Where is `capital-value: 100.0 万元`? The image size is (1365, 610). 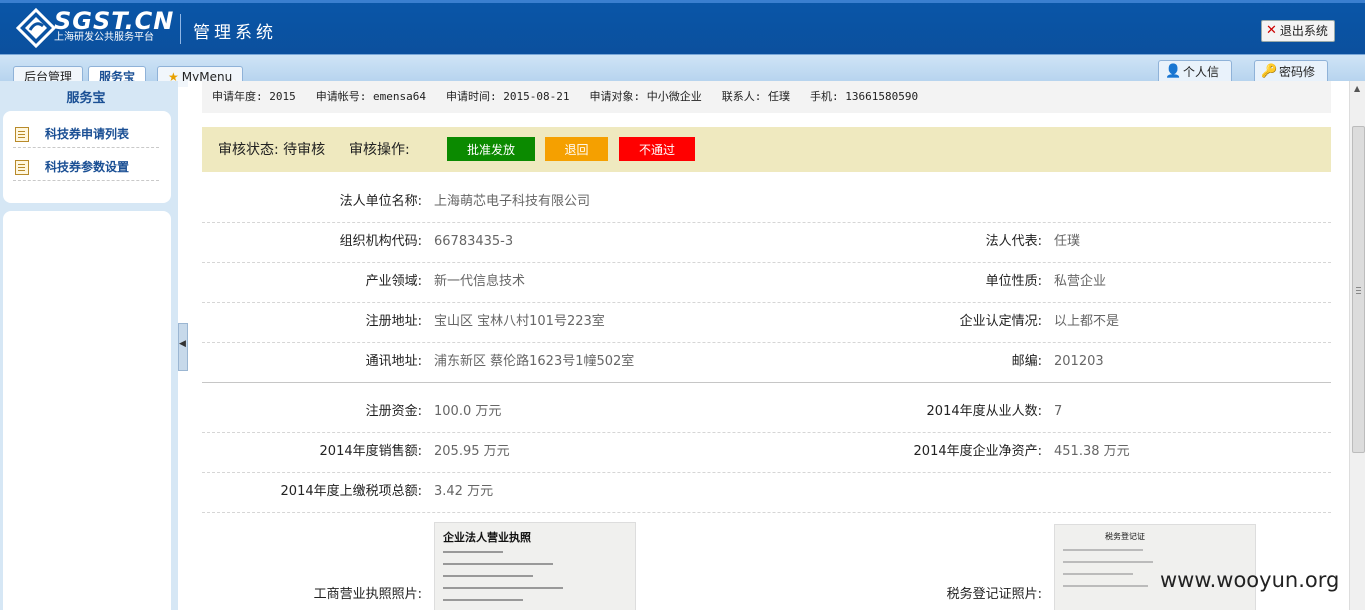 capital-value: 100.0 万元 is located at coordinates (468, 411).